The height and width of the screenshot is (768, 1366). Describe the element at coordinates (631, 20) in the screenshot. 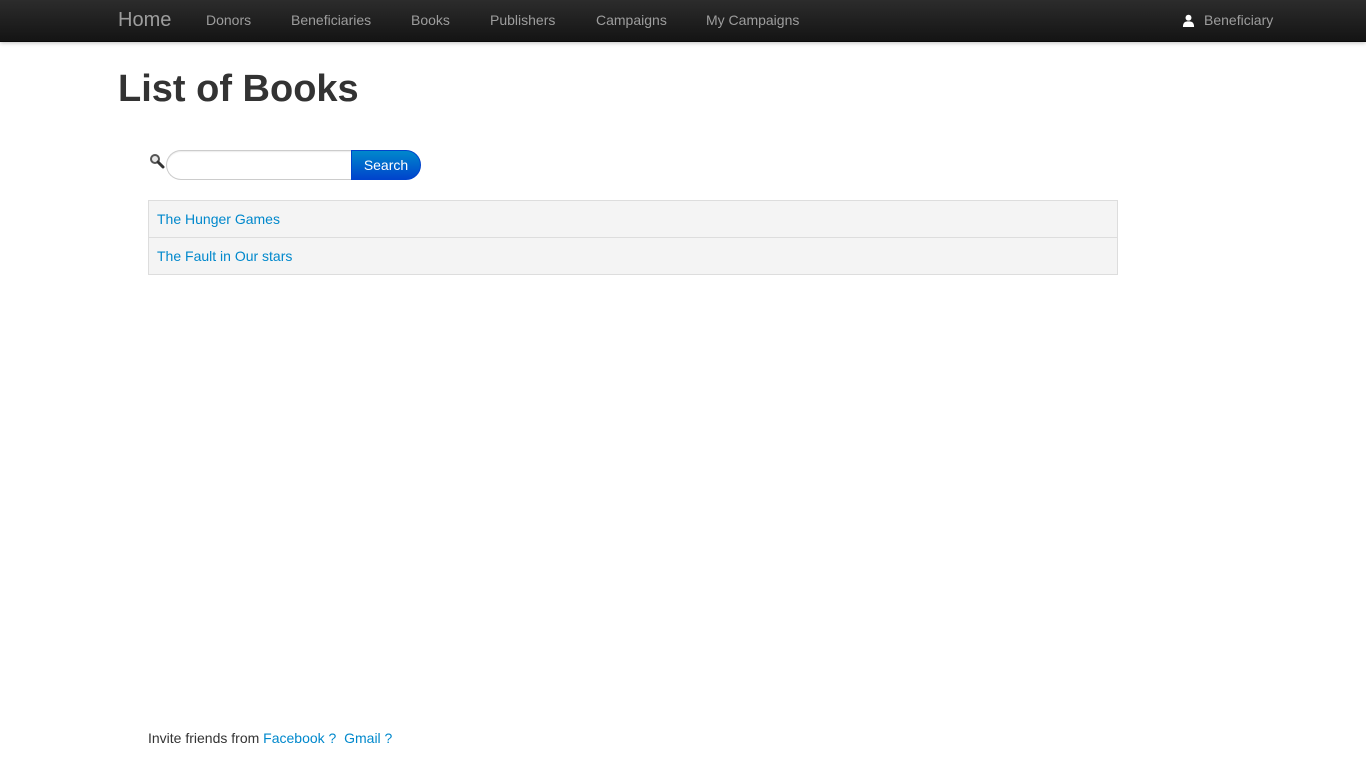

I see `nav-campaigns: Campaigns` at that location.